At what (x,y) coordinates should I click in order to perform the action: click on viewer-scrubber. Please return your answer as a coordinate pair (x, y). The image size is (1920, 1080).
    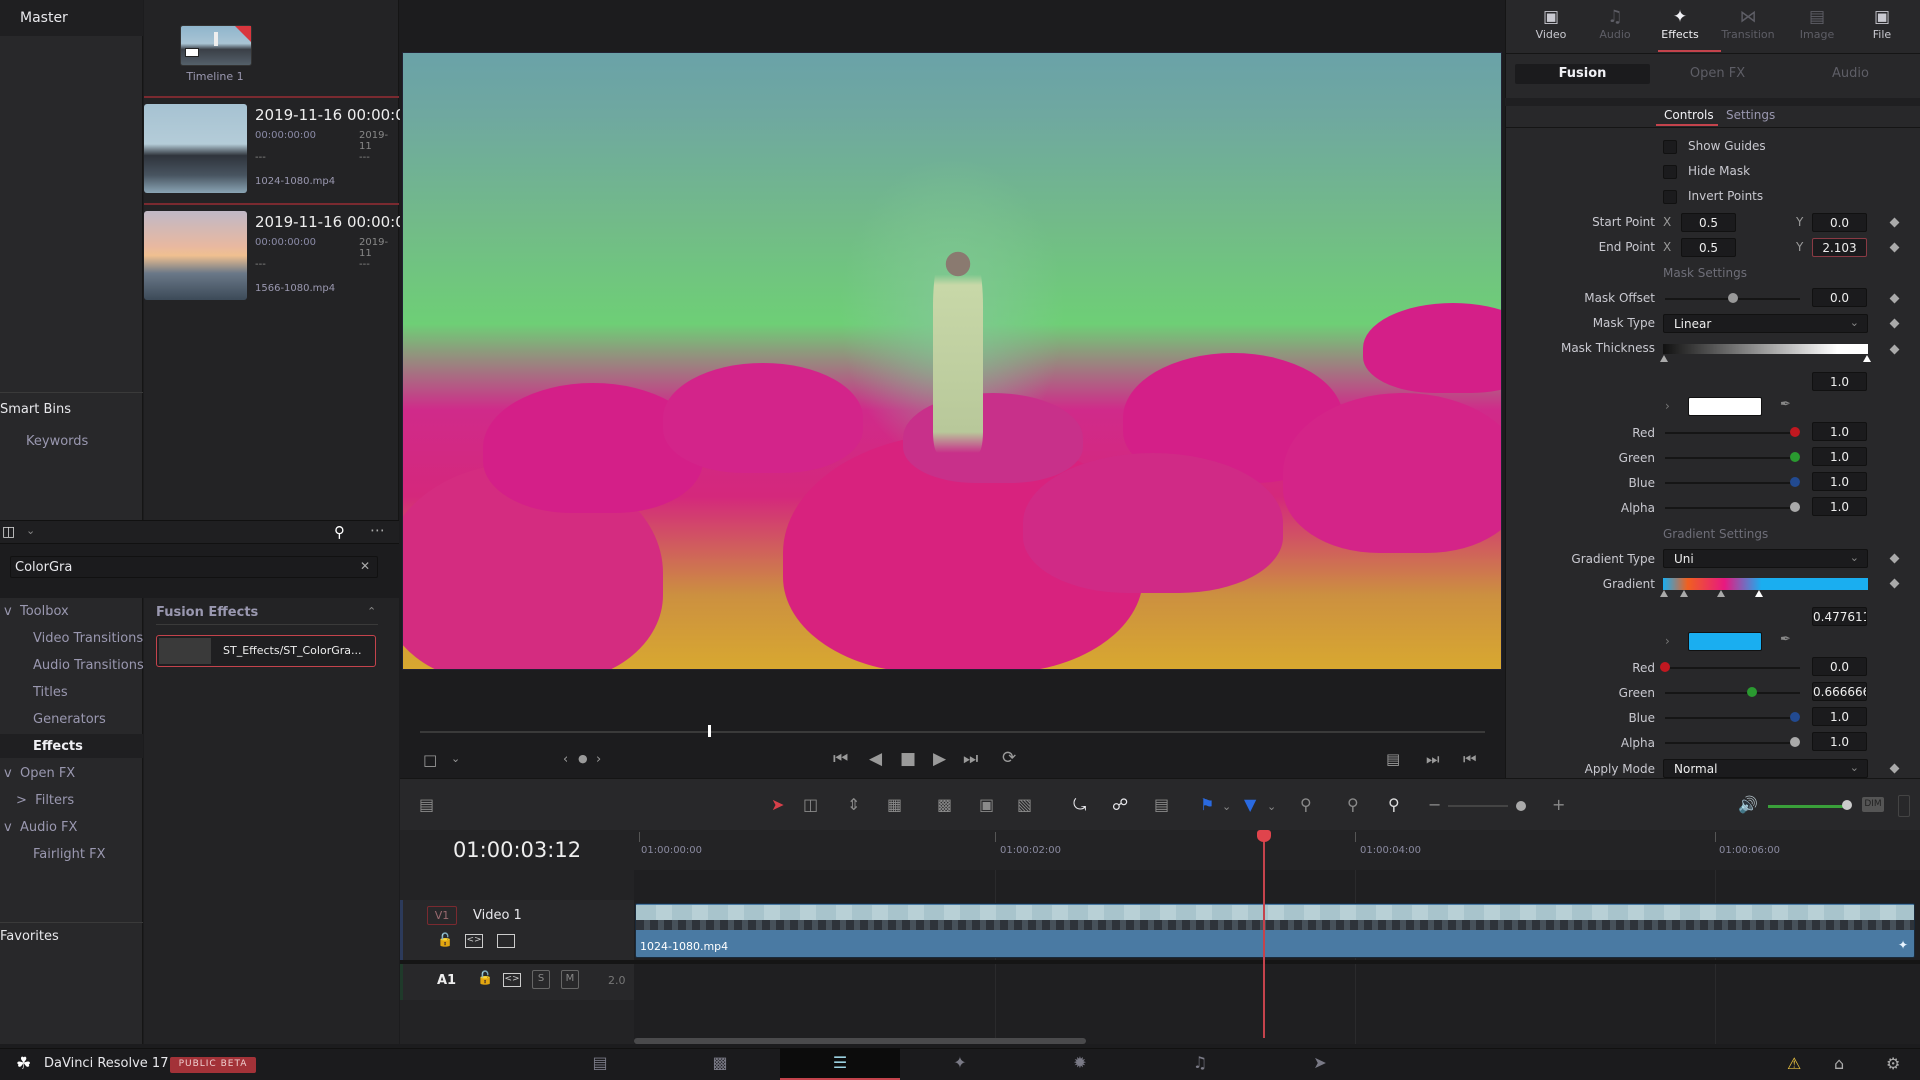
    Looking at the image, I should click on (952, 732).